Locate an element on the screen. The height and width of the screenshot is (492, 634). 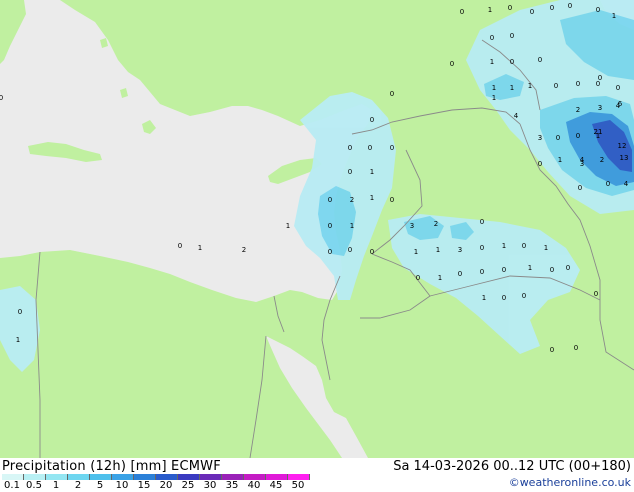
legend-tick-label: 1 is located at coordinates (56, 485).